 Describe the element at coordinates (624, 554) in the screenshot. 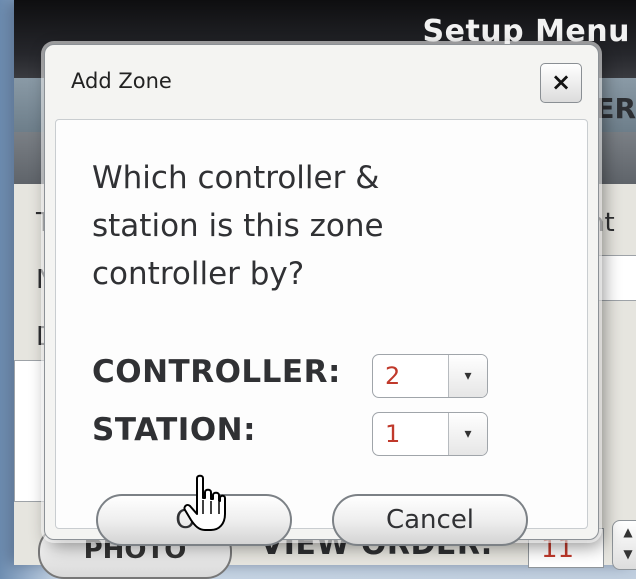

I see `spinner-down-icon: ▼` at that location.